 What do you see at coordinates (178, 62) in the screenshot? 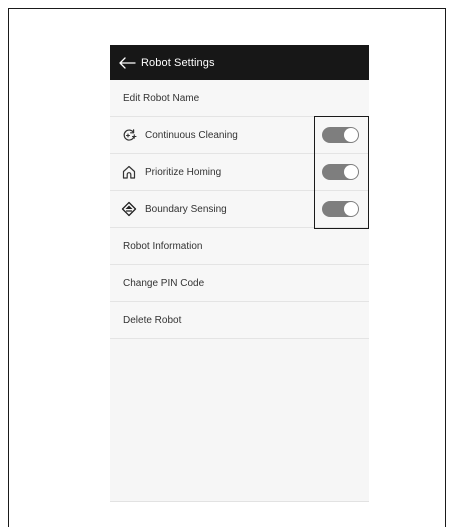
I see `page-title: Robot Settings` at bounding box center [178, 62].